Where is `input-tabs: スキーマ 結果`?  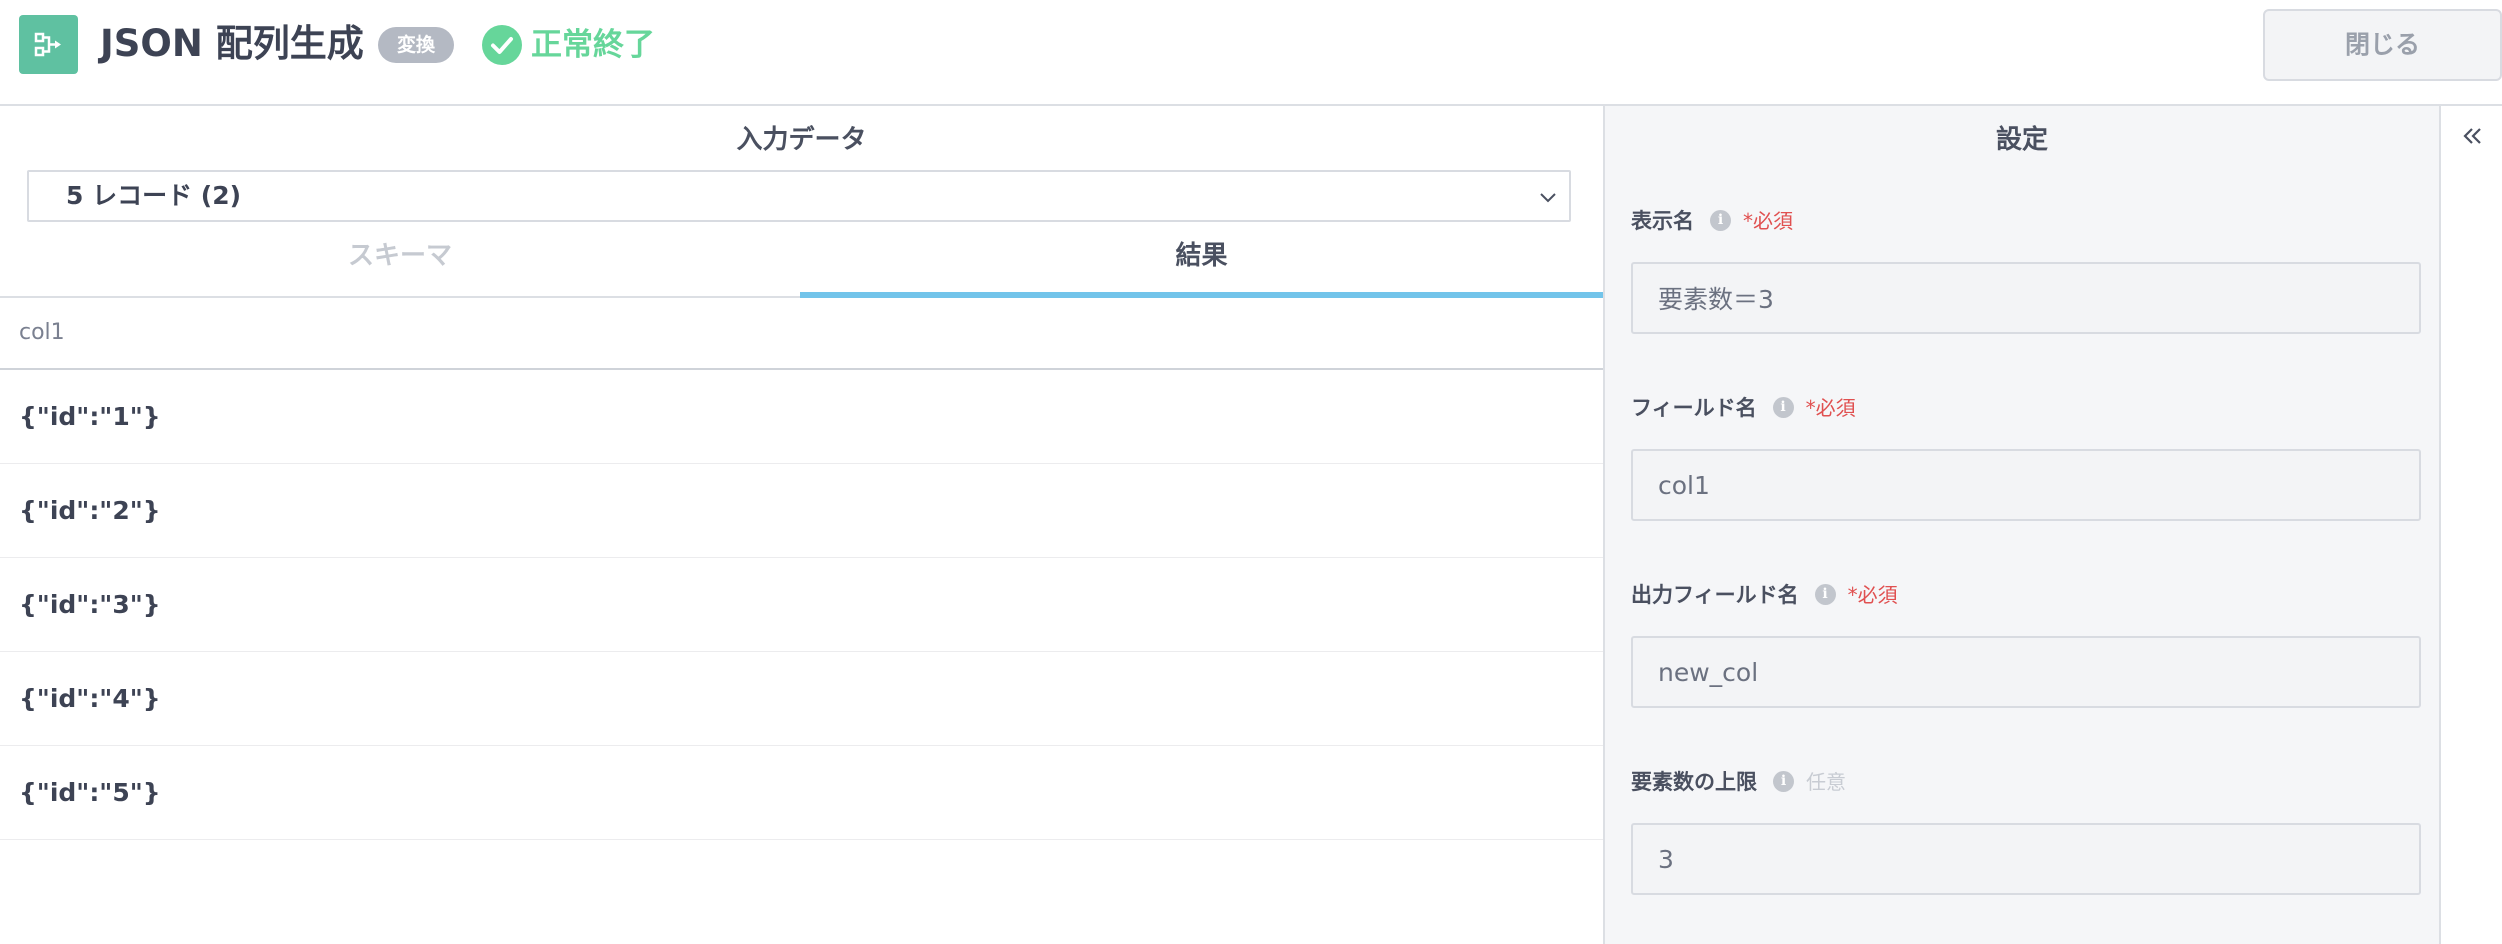 input-tabs: スキーマ 結果 is located at coordinates (801, 263).